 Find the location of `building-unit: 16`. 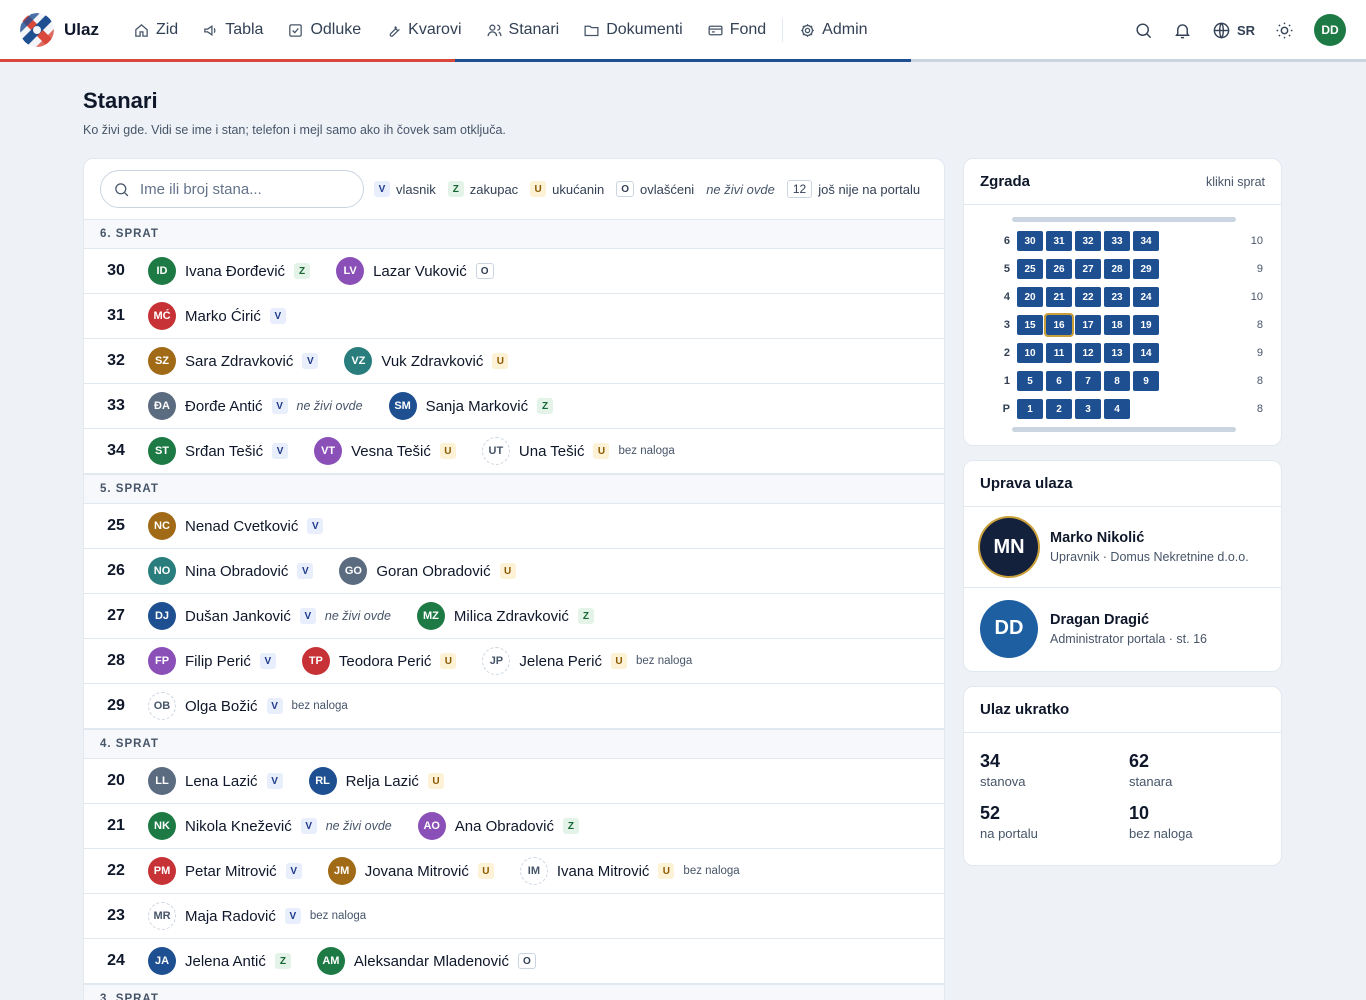

building-unit: 16 is located at coordinates (1059, 325).